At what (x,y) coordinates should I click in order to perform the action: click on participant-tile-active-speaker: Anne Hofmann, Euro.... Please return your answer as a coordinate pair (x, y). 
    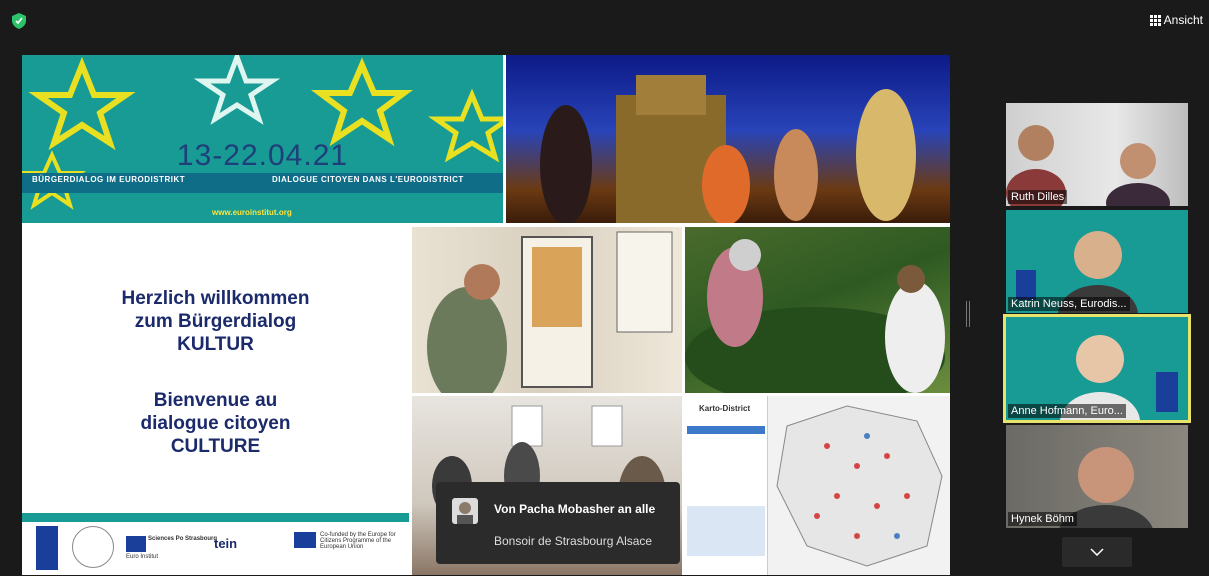
    Looking at the image, I should click on (1097, 368).